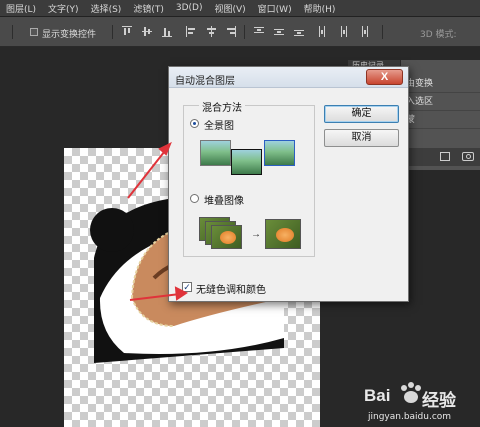 The image size is (480, 427). Describe the element at coordinates (205, 81) in the screenshot. I see `dialog-title: 自动混合图层` at that location.